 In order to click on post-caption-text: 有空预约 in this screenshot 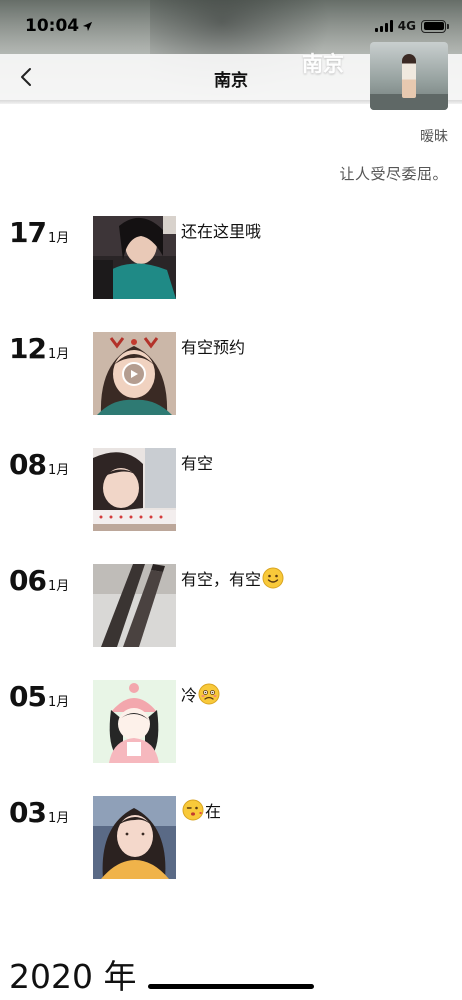, I will do `click(213, 347)`.